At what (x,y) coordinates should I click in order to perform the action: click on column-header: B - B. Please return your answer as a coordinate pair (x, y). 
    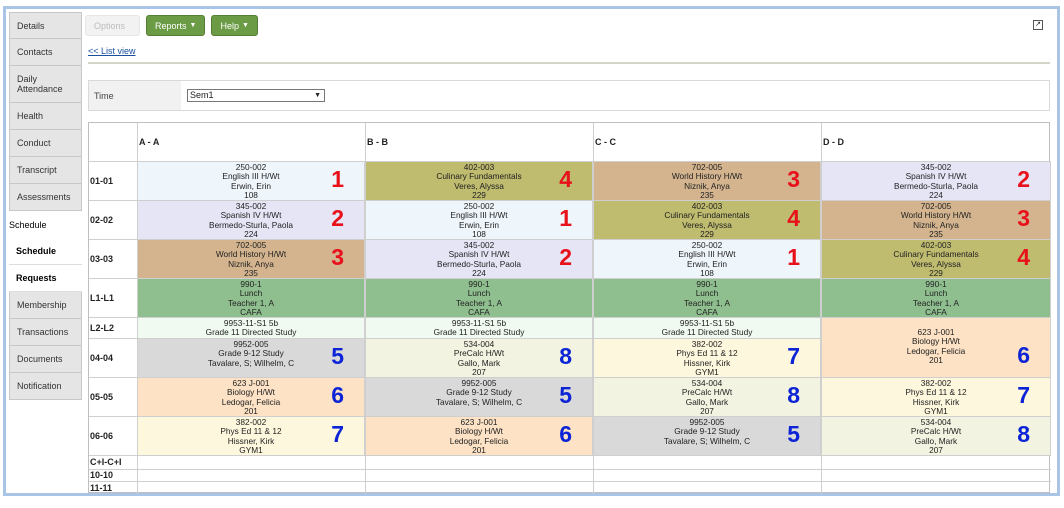
    Looking at the image, I should click on (377, 142).